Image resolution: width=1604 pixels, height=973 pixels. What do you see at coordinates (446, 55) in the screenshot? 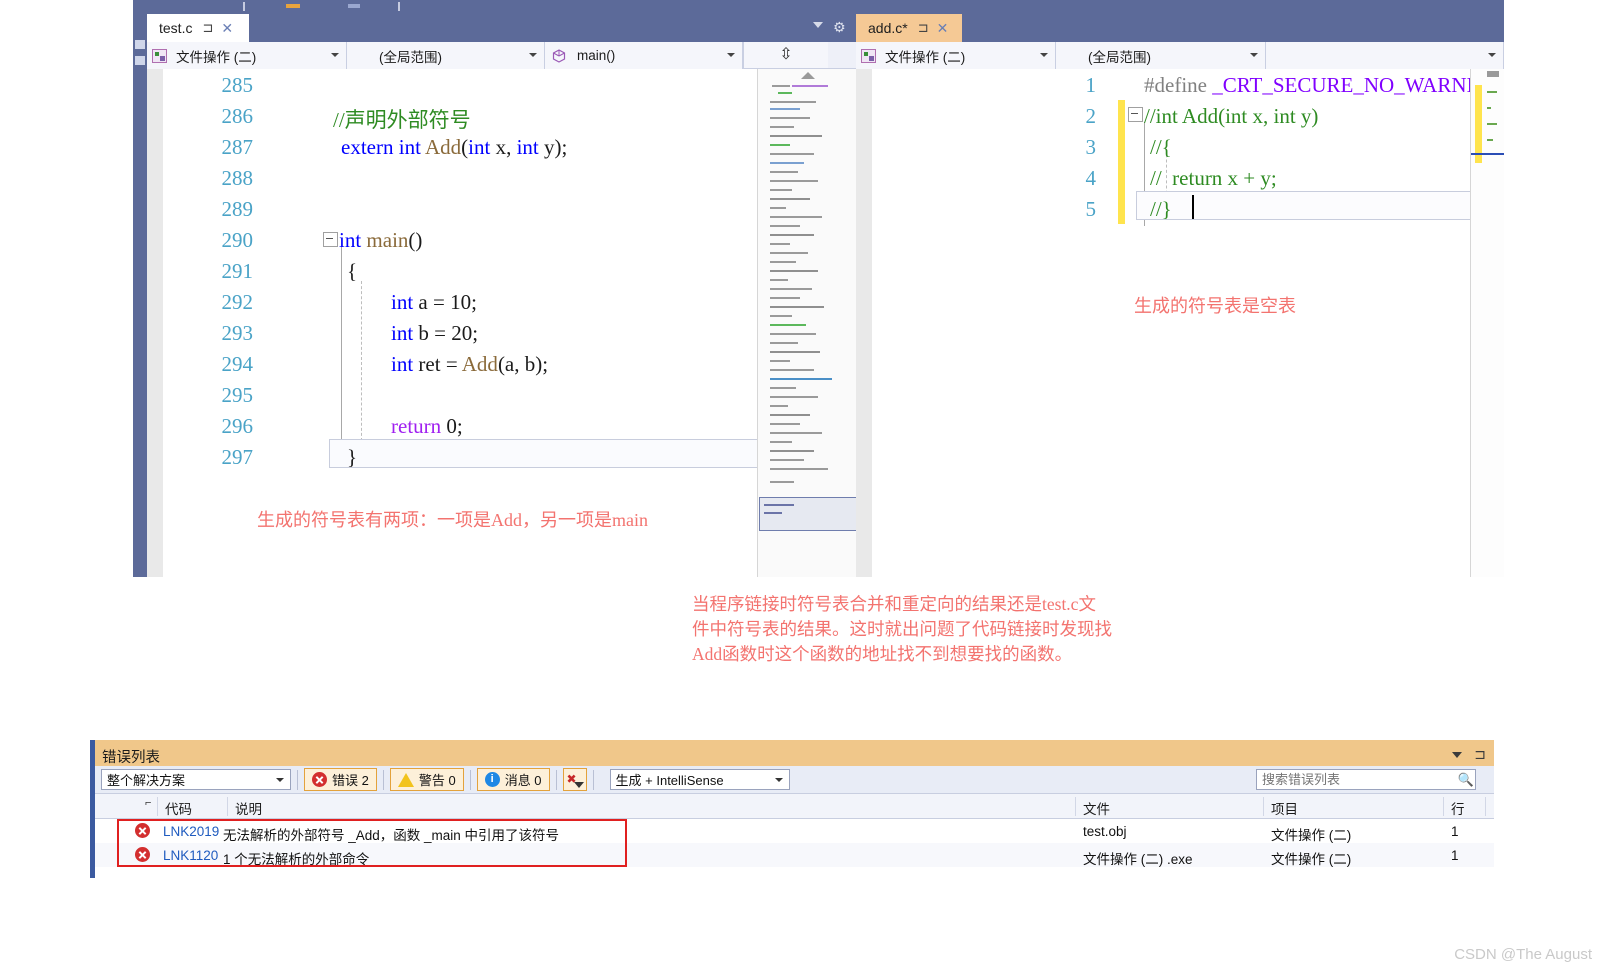
I see `scope-combo-left: (全局范围)` at bounding box center [446, 55].